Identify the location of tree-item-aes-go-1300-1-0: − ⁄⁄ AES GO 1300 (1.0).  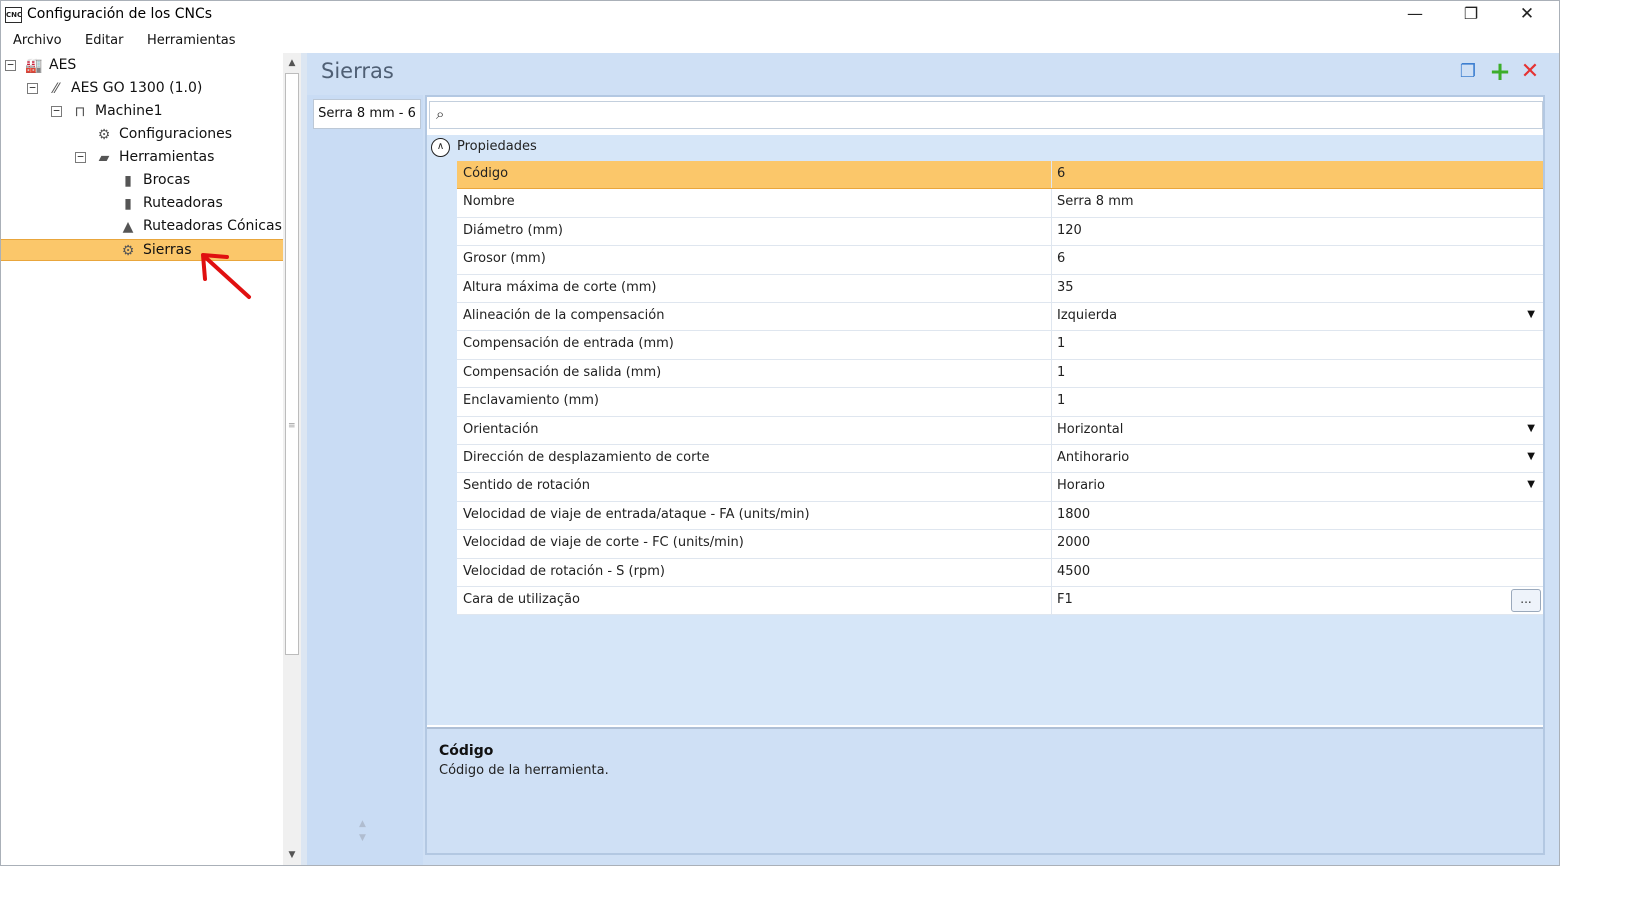
(142, 89).